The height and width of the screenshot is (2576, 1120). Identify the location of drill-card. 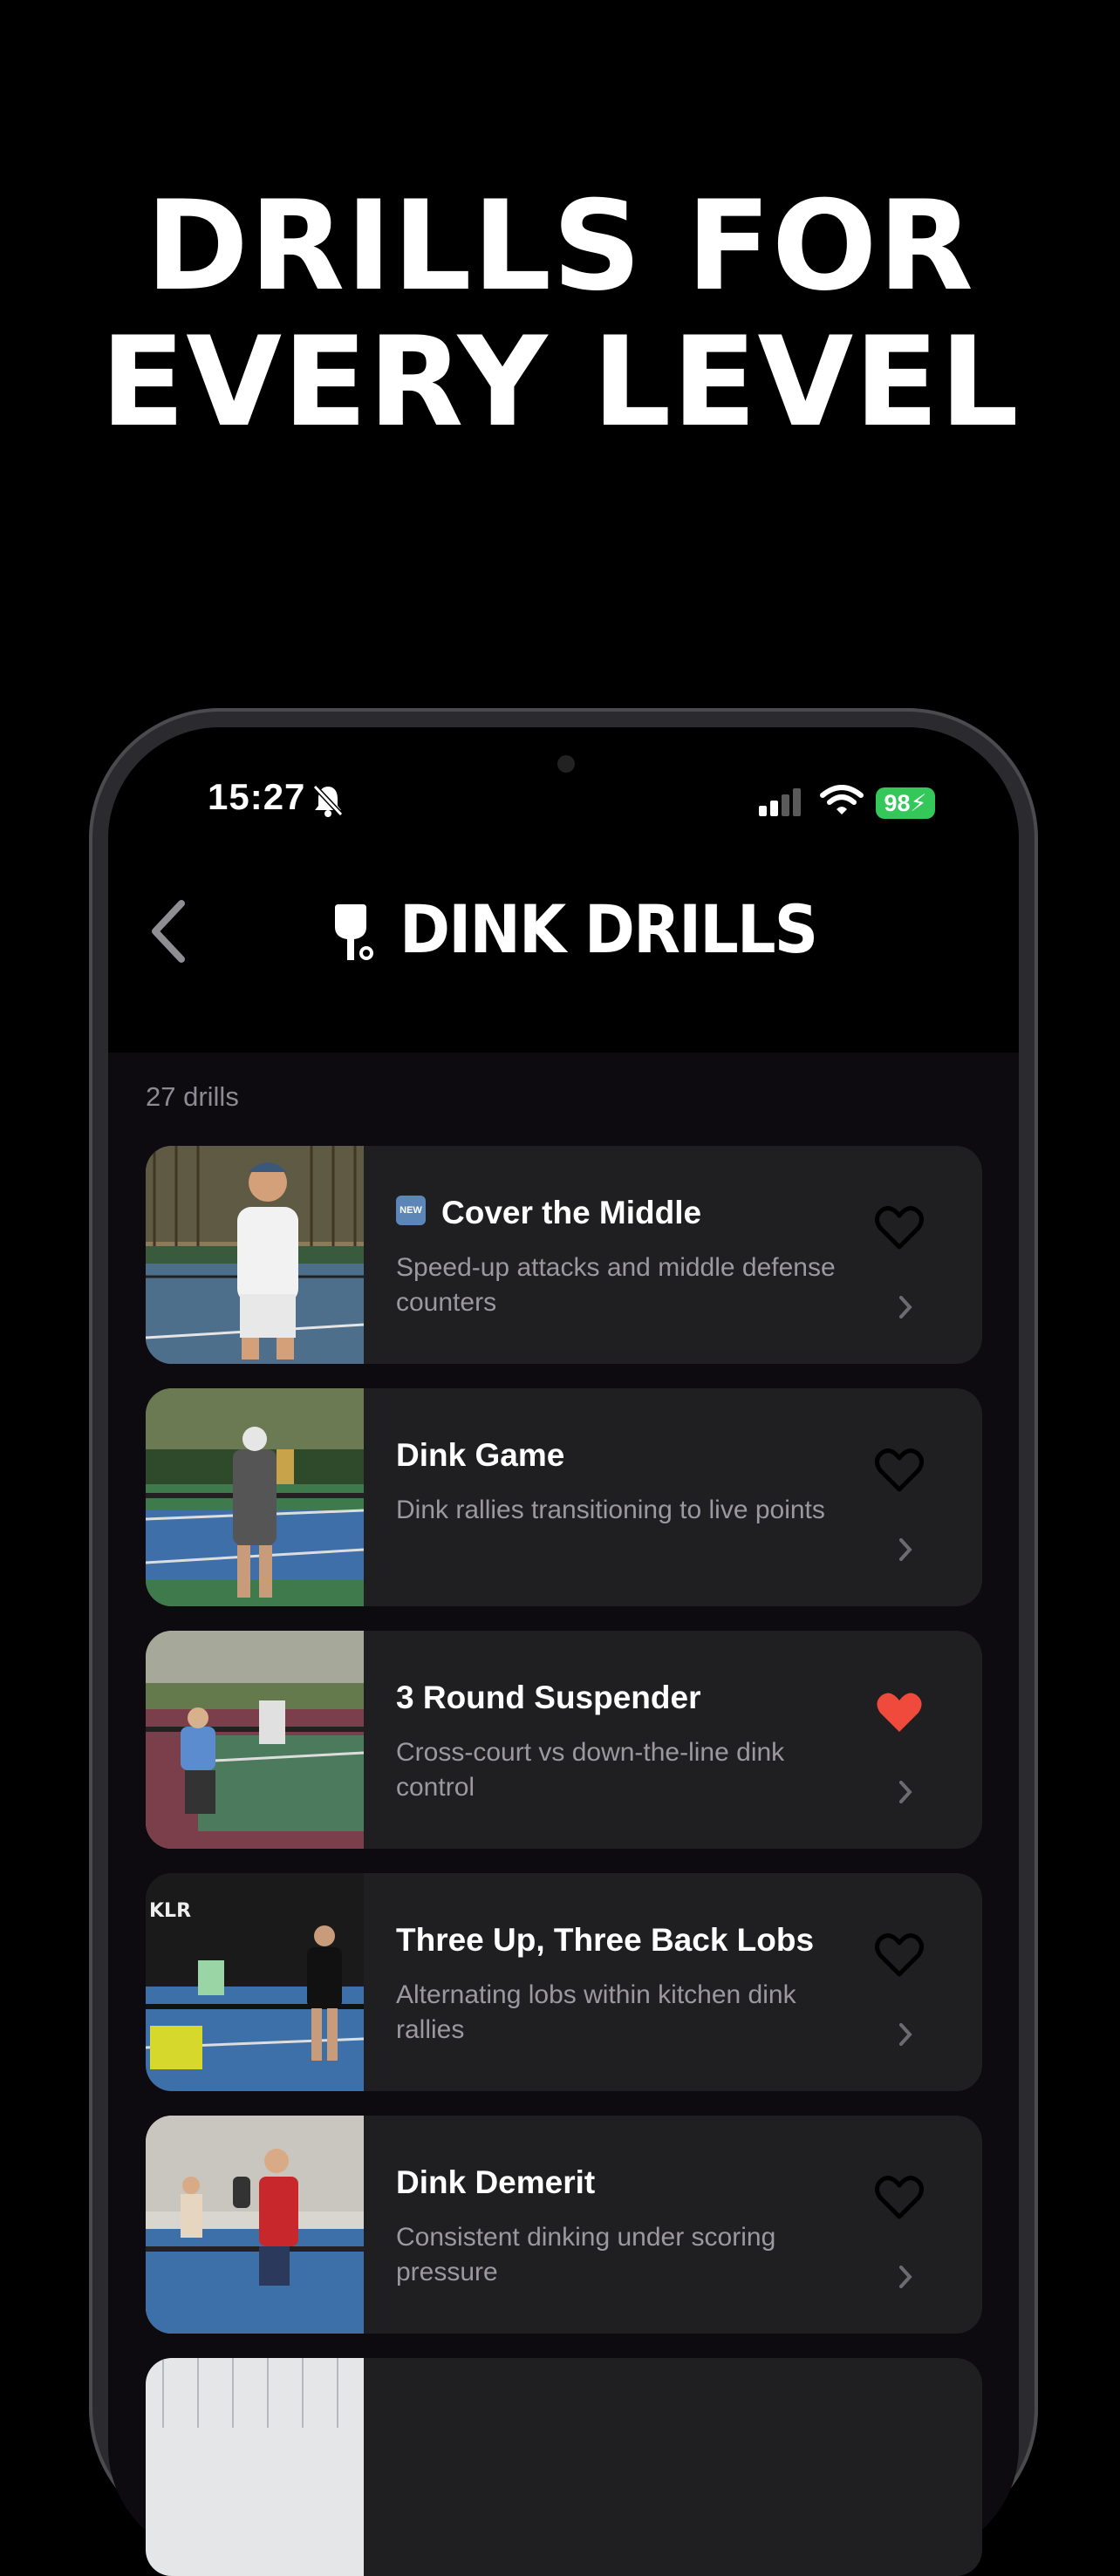
(564, 2467).